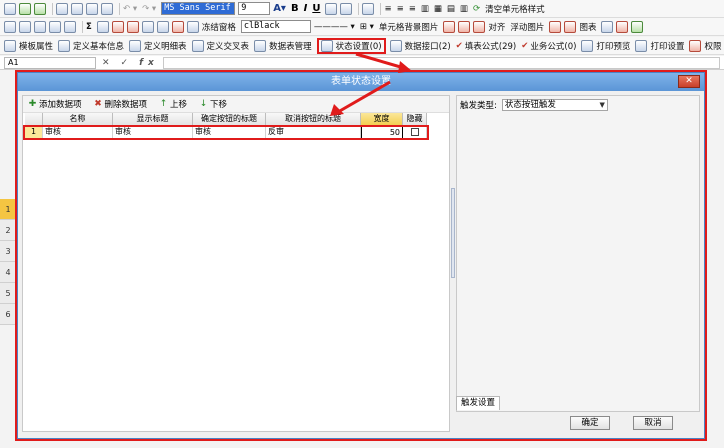 This screenshot has width=724, height=448. What do you see at coordinates (219, 27) in the screenshot?
I see `freeze-panes-button: 冻结窗格` at bounding box center [219, 27].